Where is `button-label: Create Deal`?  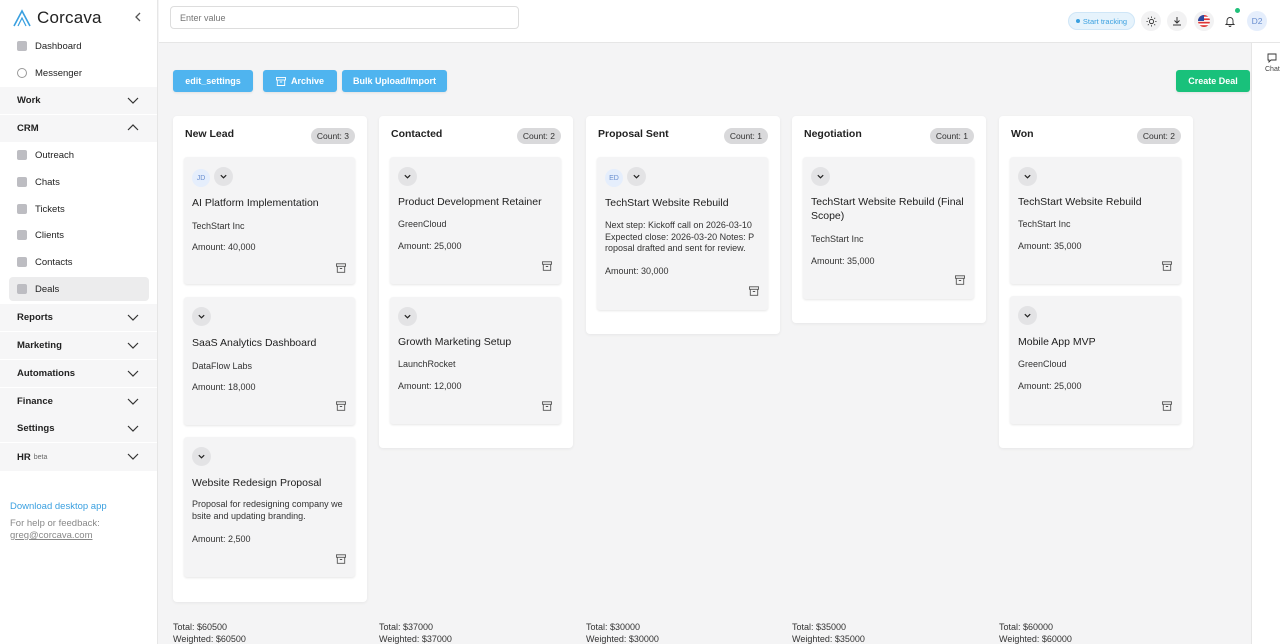
button-label: Create Deal is located at coordinates (1213, 81).